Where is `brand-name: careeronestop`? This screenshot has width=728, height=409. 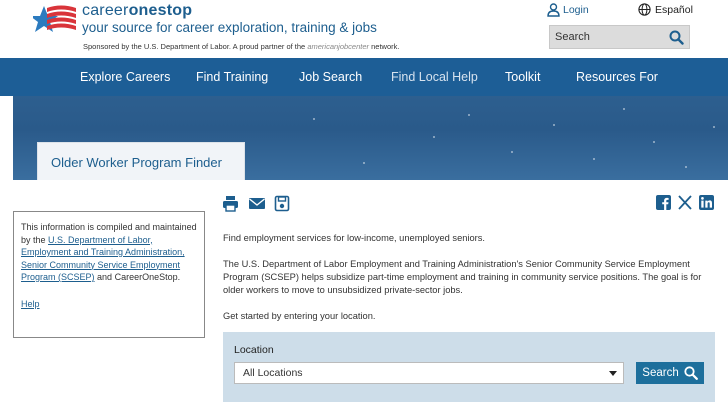
brand-name: careeronestop is located at coordinates (137, 11).